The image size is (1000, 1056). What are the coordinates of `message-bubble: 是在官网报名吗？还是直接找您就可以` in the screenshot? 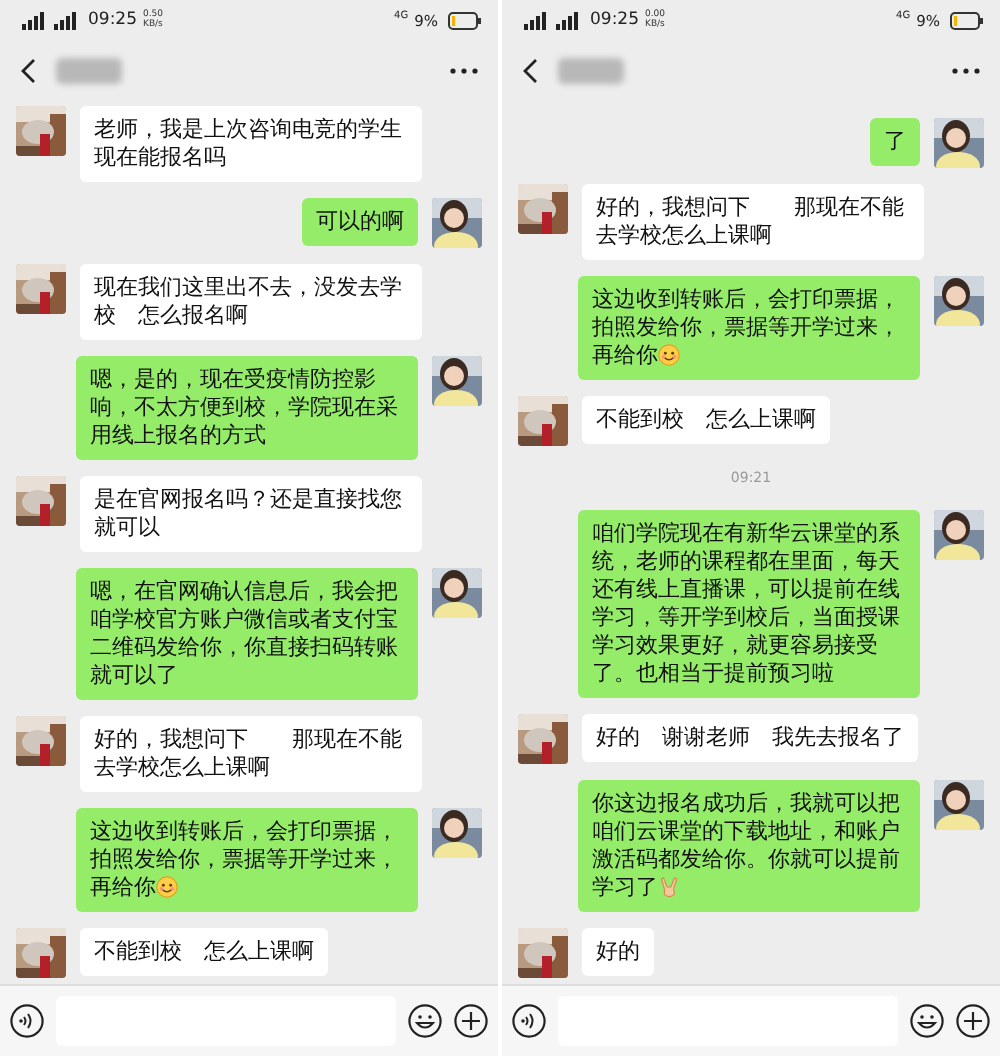 It's located at (251, 514).